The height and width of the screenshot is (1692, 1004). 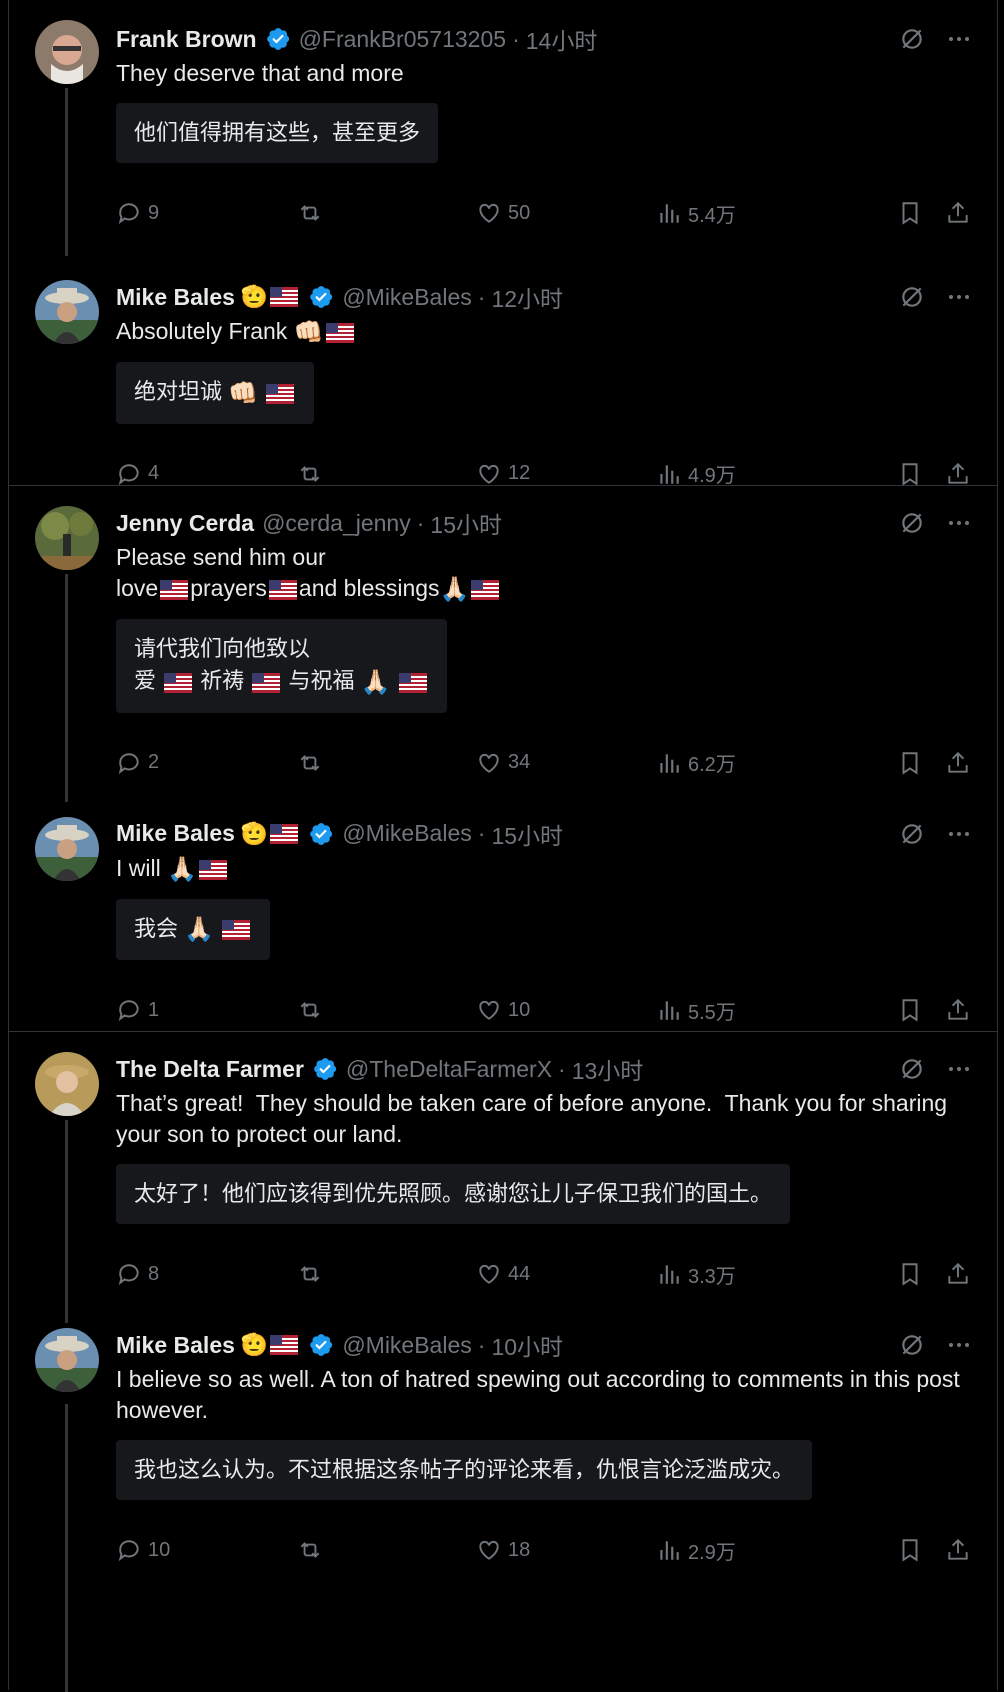 What do you see at coordinates (669, 1550) in the screenshot?
I see `views-icon` at bounding box center [669, 1550].